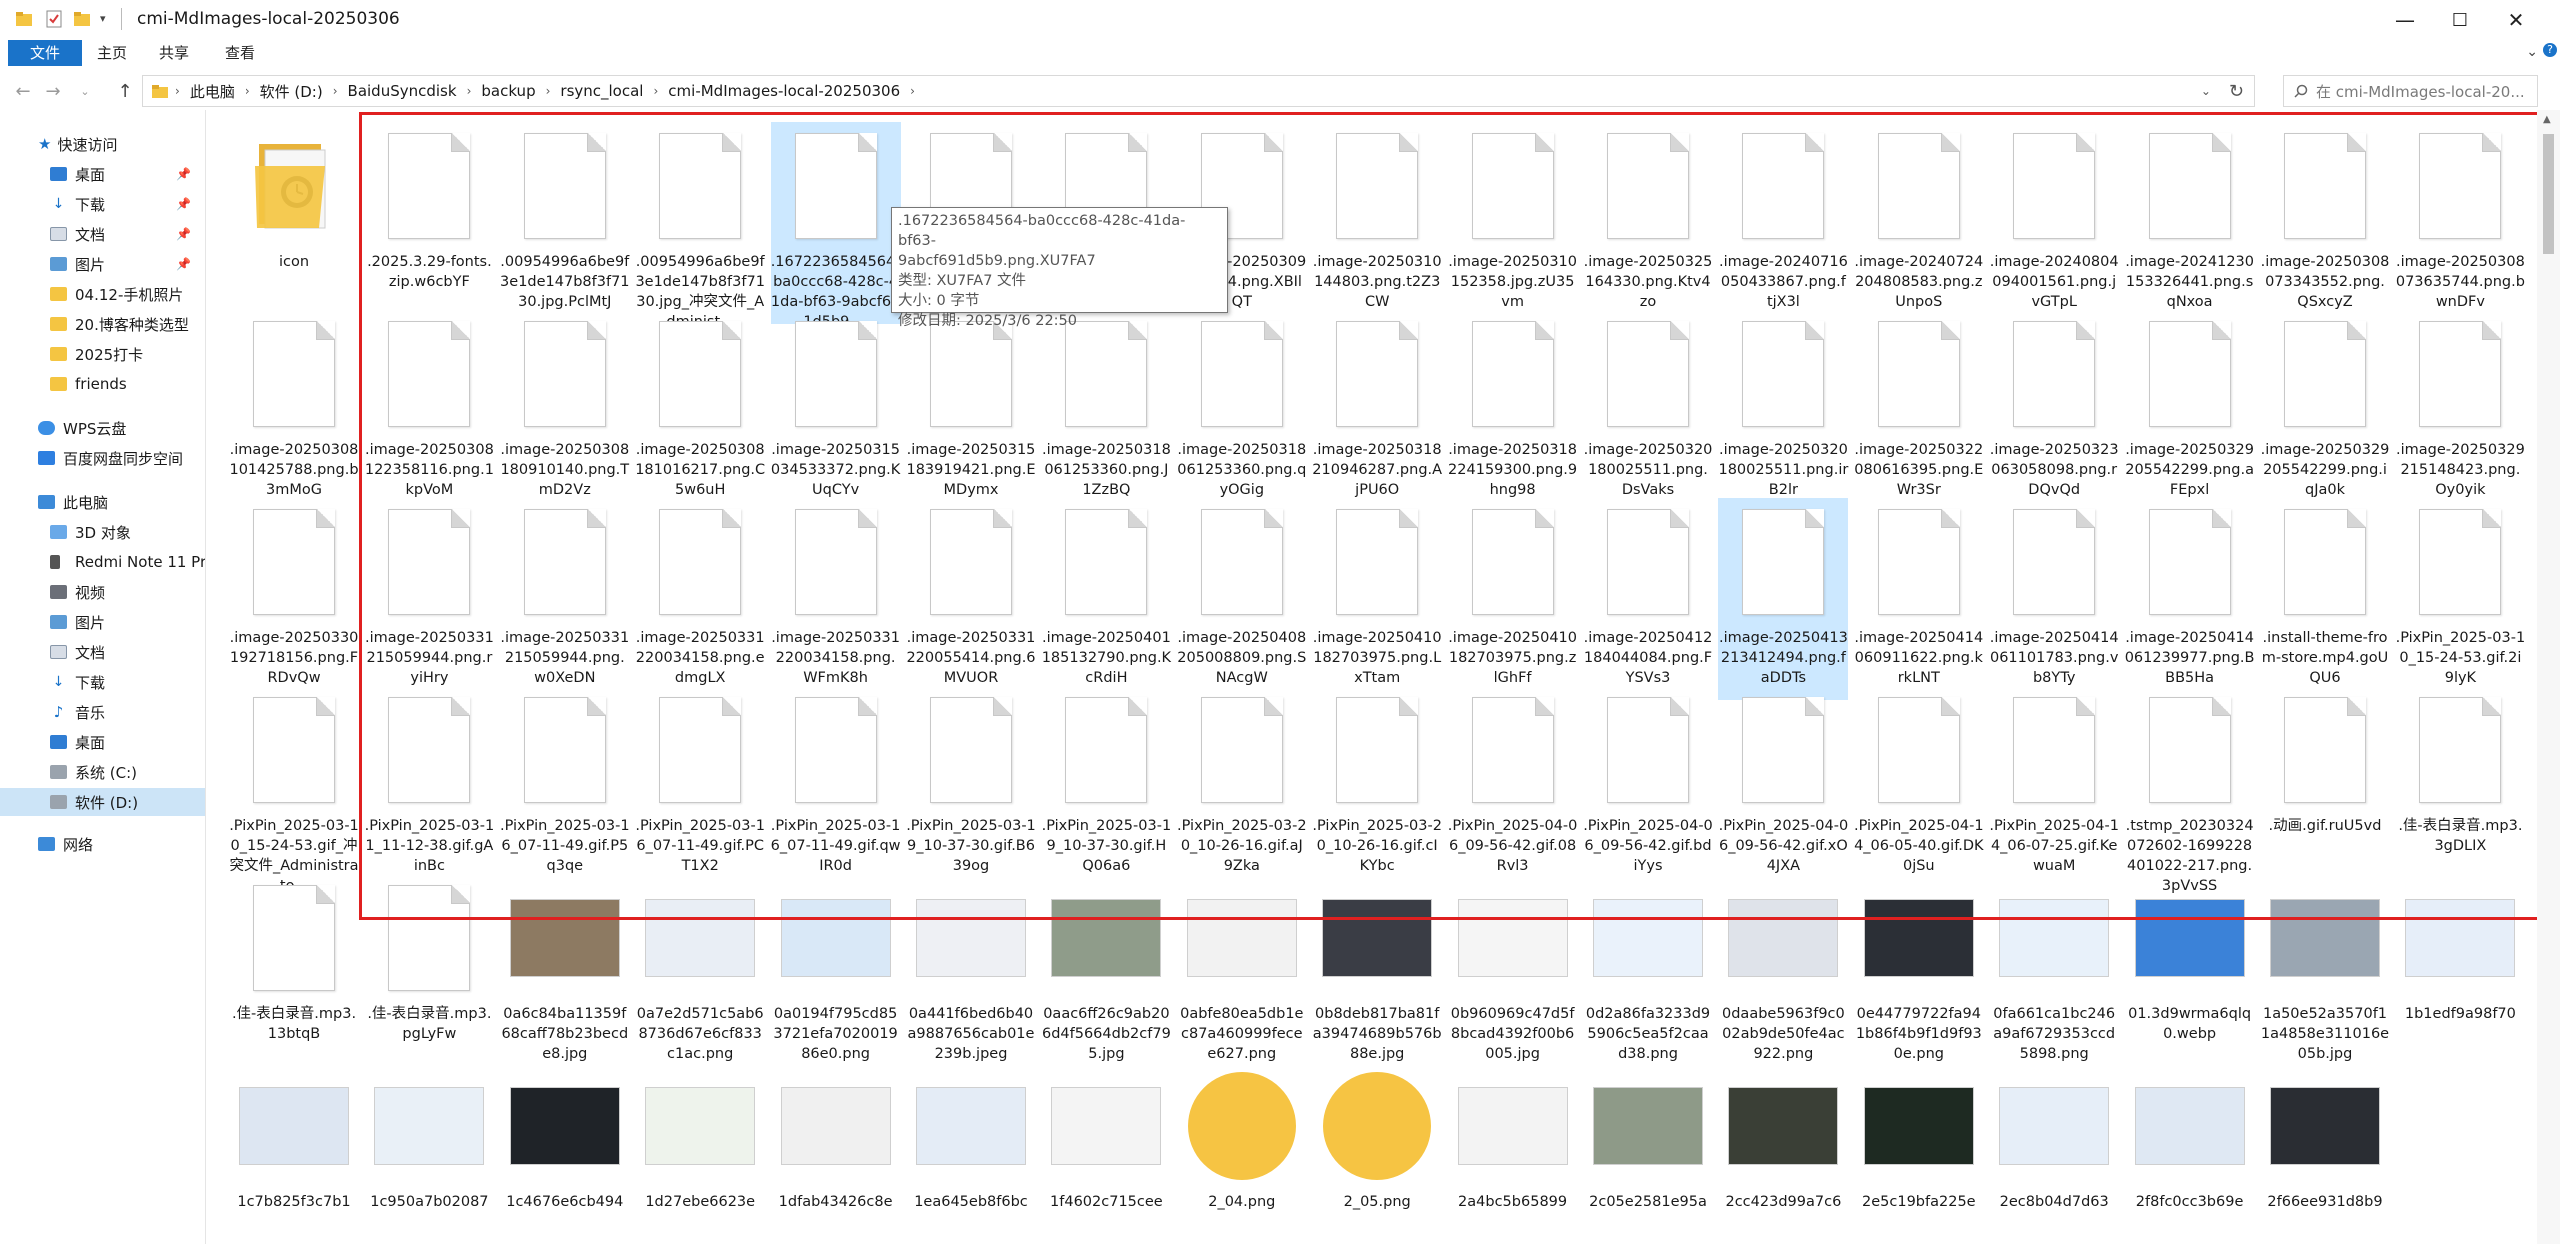 Image resolution: width=2560 pixels, height=1244 pixels. What do you see at coordinates (2206, 91) in the screenshot?
I see `address-dropdown-icon: ⌄` at bounding box center [2206, 91].